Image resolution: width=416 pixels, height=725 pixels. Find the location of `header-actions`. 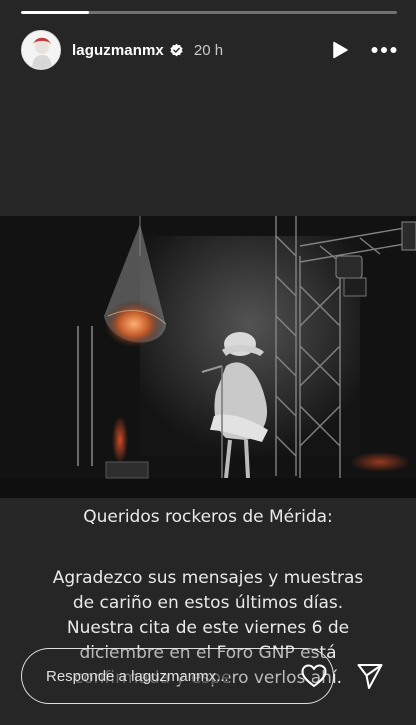

header-actions is located at coordinates (364, 50).